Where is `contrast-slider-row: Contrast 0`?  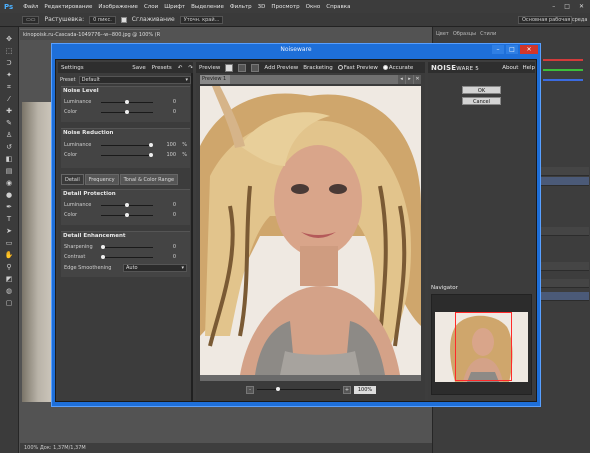 contrast-slider-row: Contrast 0 is located at coordinates (125, 257).